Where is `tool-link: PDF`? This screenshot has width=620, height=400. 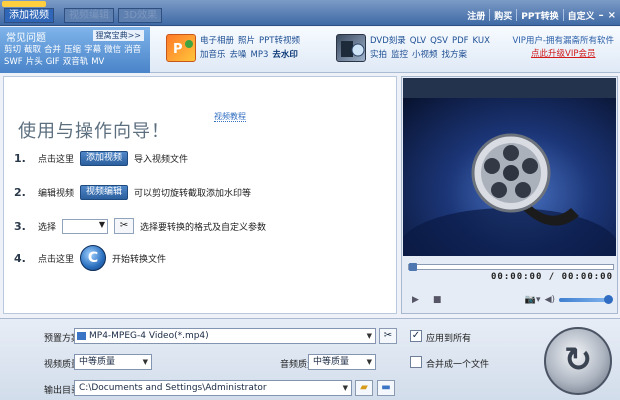
tool-link: PDF is located at coordinates (460, 41).